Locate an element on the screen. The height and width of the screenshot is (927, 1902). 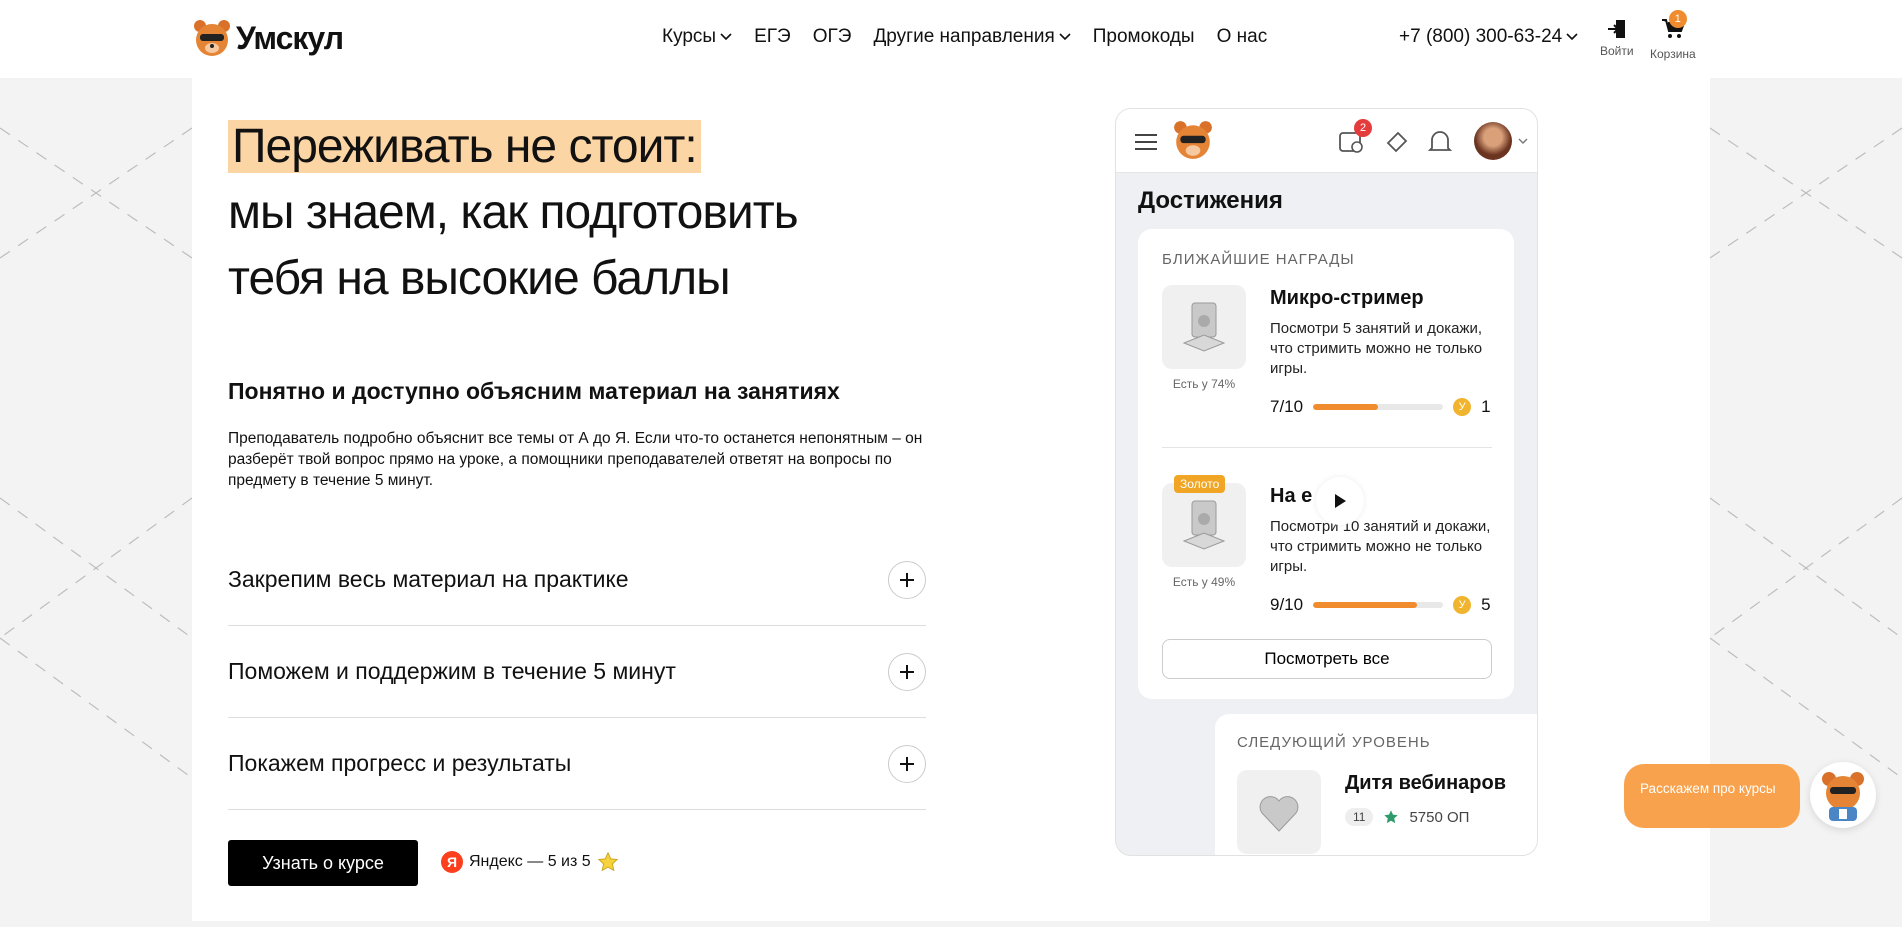
login-icon is located at coordinates (1616, 29).